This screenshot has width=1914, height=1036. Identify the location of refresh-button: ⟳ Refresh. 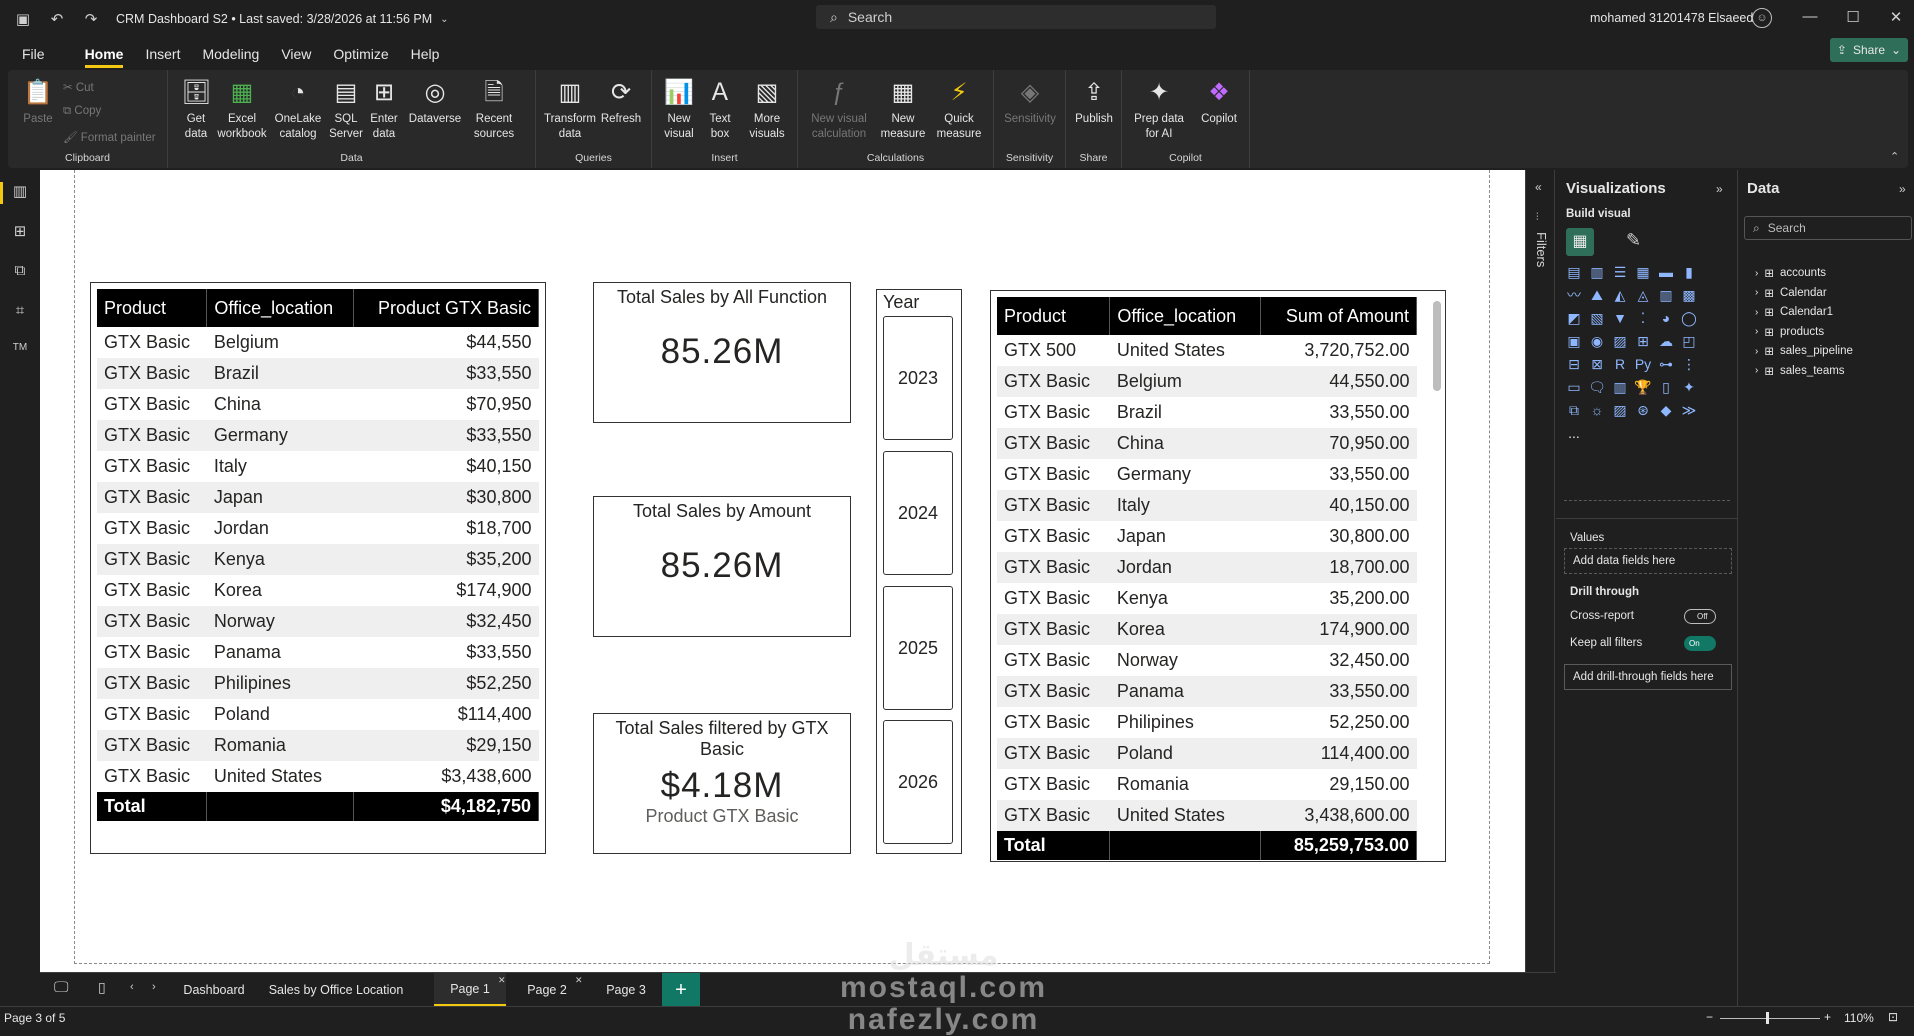
(621, 102).